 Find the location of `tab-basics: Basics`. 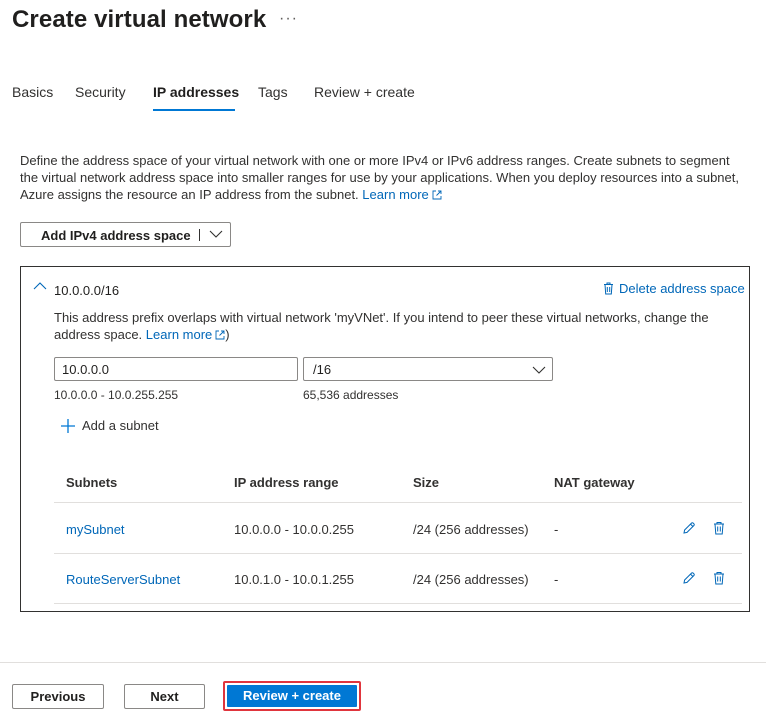

tab-basics: Basics is located at coordinates (32, 92).